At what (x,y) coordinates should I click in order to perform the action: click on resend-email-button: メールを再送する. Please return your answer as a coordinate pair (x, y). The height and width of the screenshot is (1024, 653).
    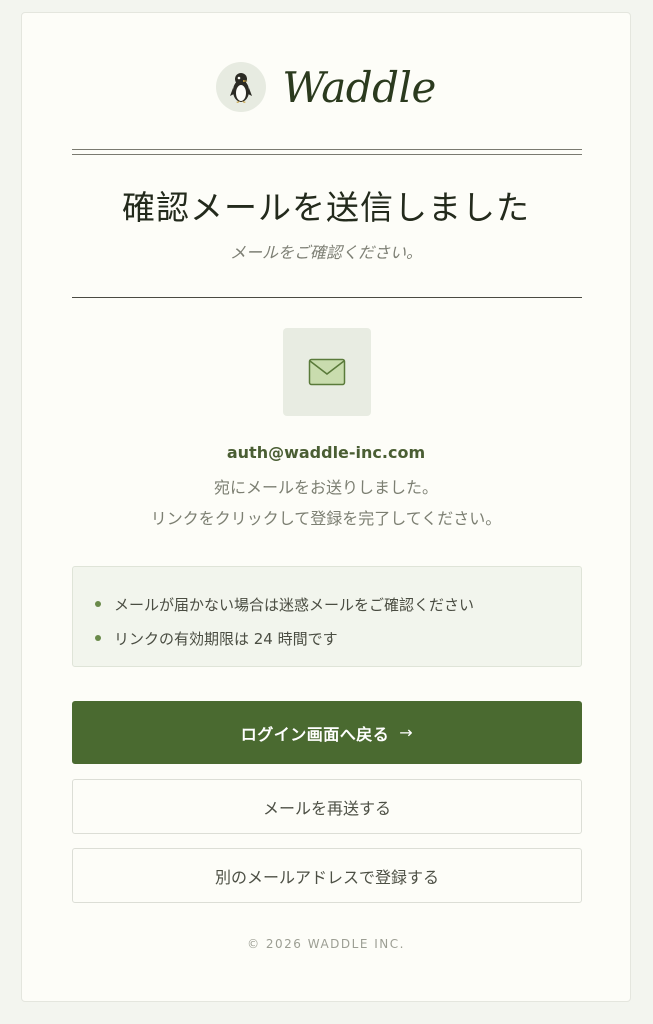
    Looking at the image, I should click on (327, 806).